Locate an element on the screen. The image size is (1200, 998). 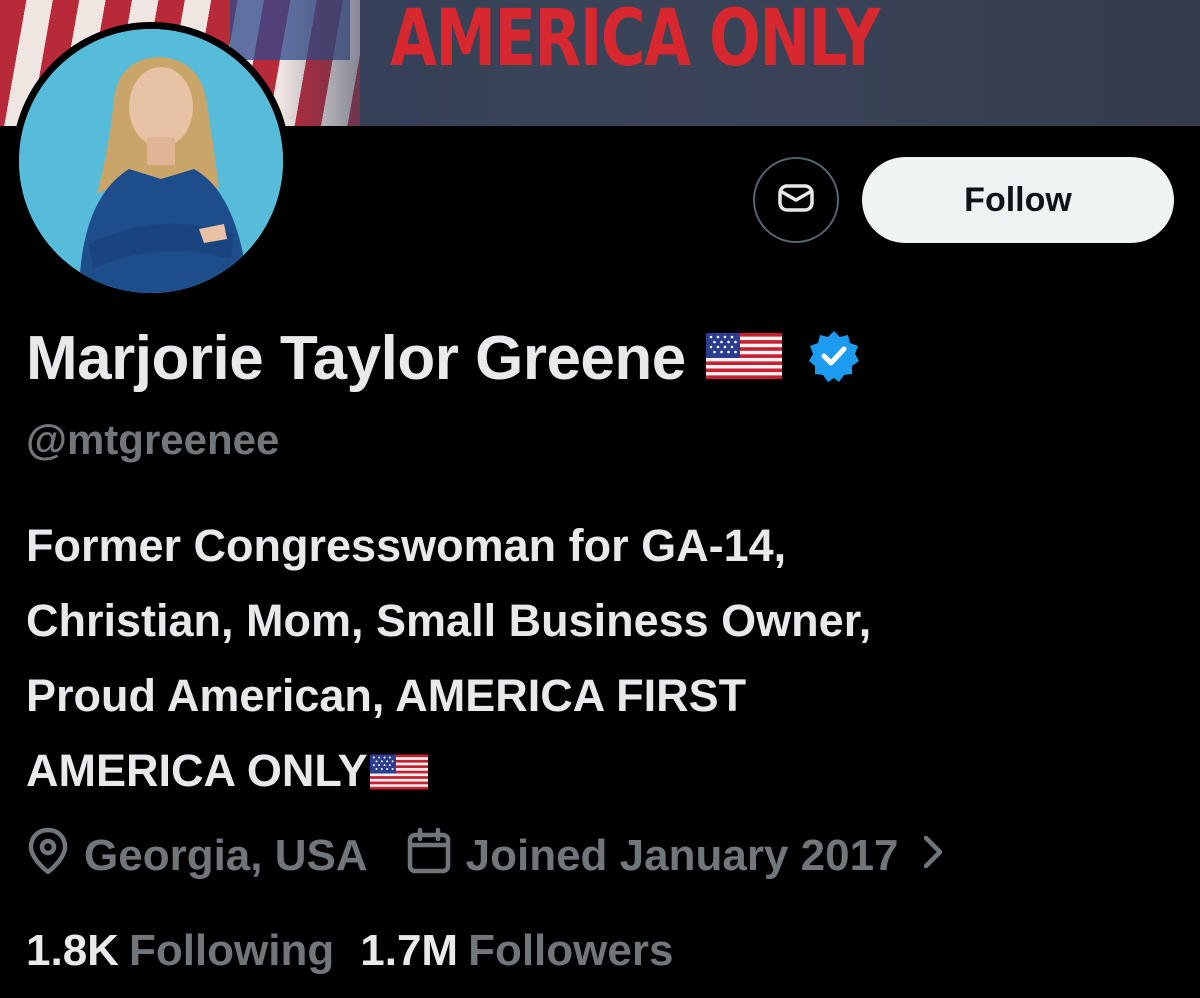
bio-line-text: AMERICA ONLY is located at coordinates (197, 770).